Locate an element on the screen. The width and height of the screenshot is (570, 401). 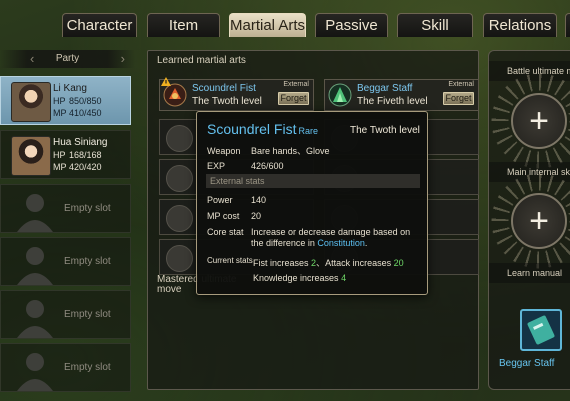
tab-item: Item is located at coordinates (183, 25).